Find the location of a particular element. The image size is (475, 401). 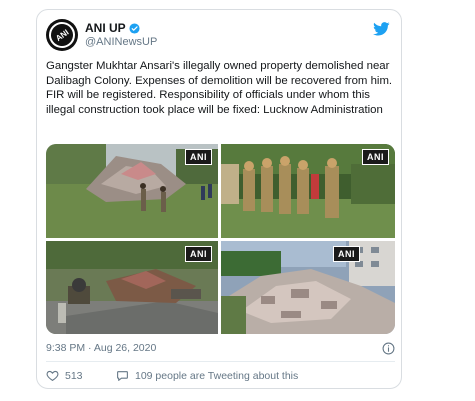

author-display-name-row: ANI UP is located at coordinates (121, 28).